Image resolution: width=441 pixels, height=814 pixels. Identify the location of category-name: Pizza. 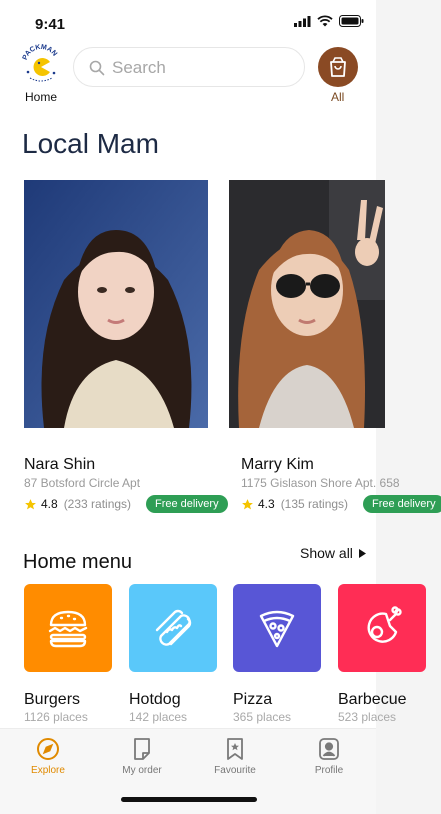
(253, 699).